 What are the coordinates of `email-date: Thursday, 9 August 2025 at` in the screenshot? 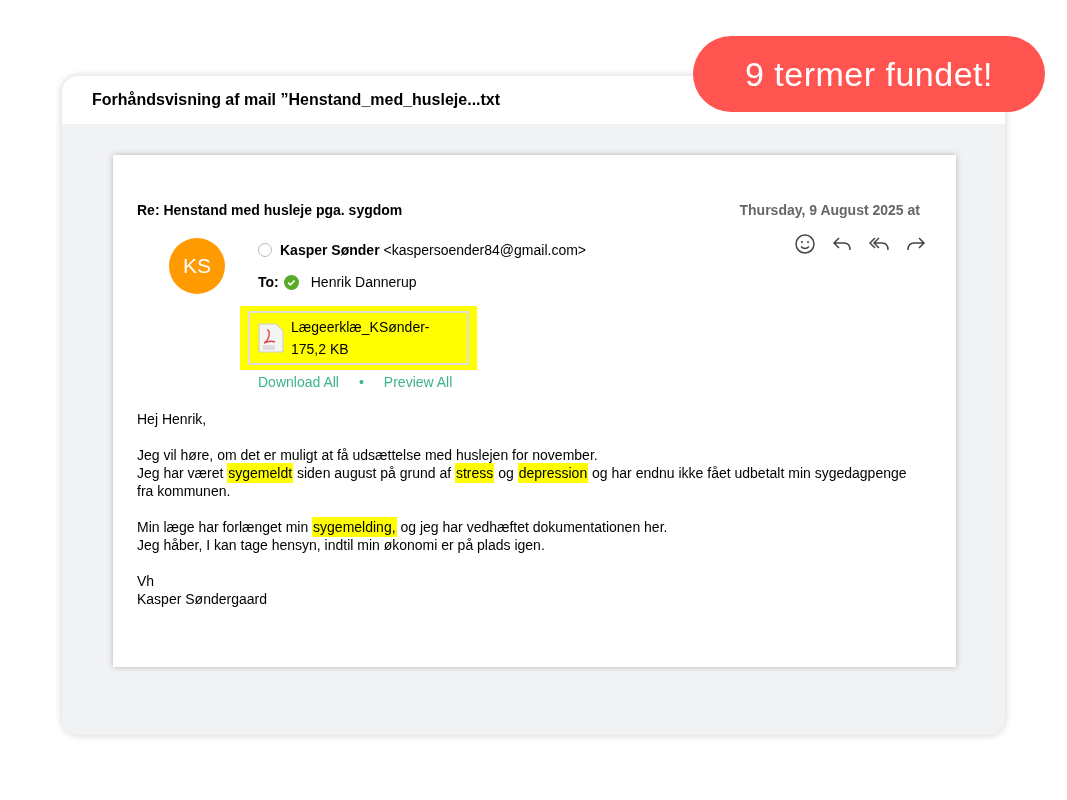 It's located at (829, 210).